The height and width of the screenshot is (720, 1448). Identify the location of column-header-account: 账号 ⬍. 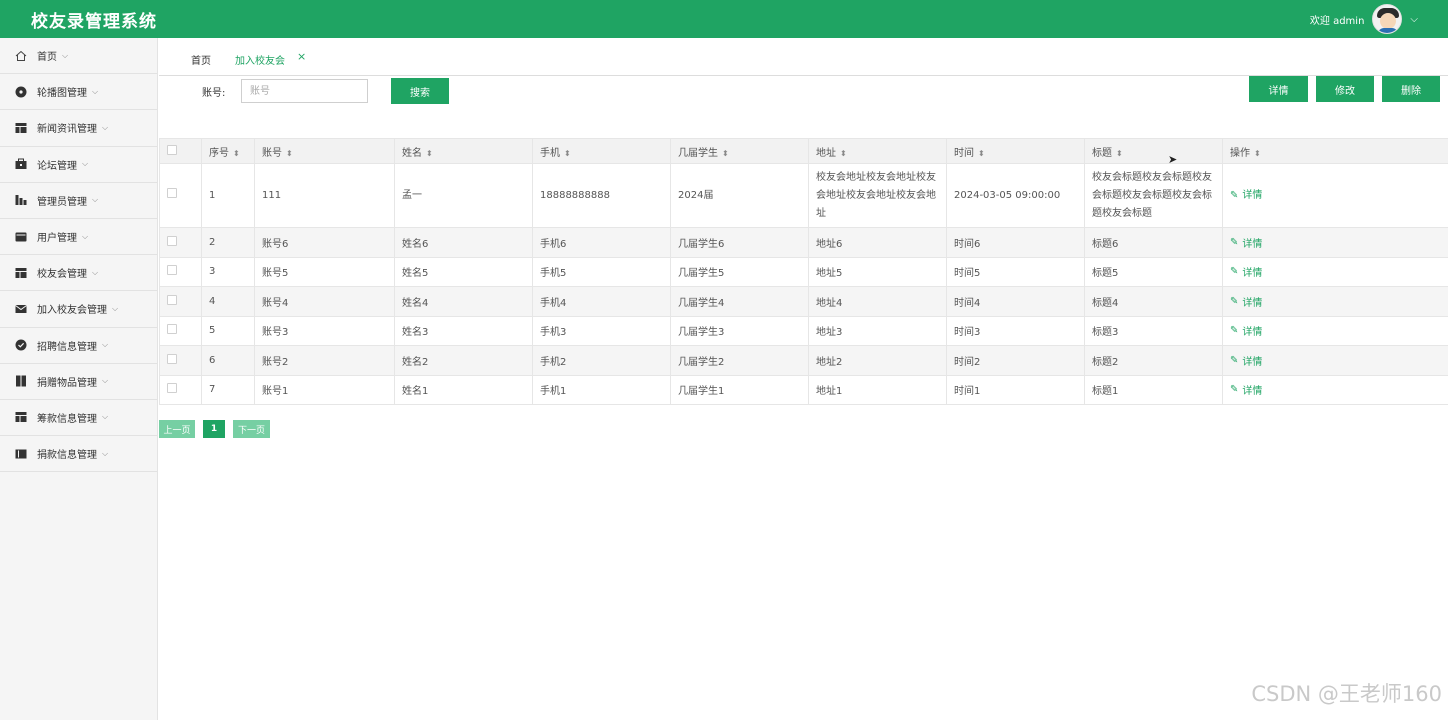
(324, 151).